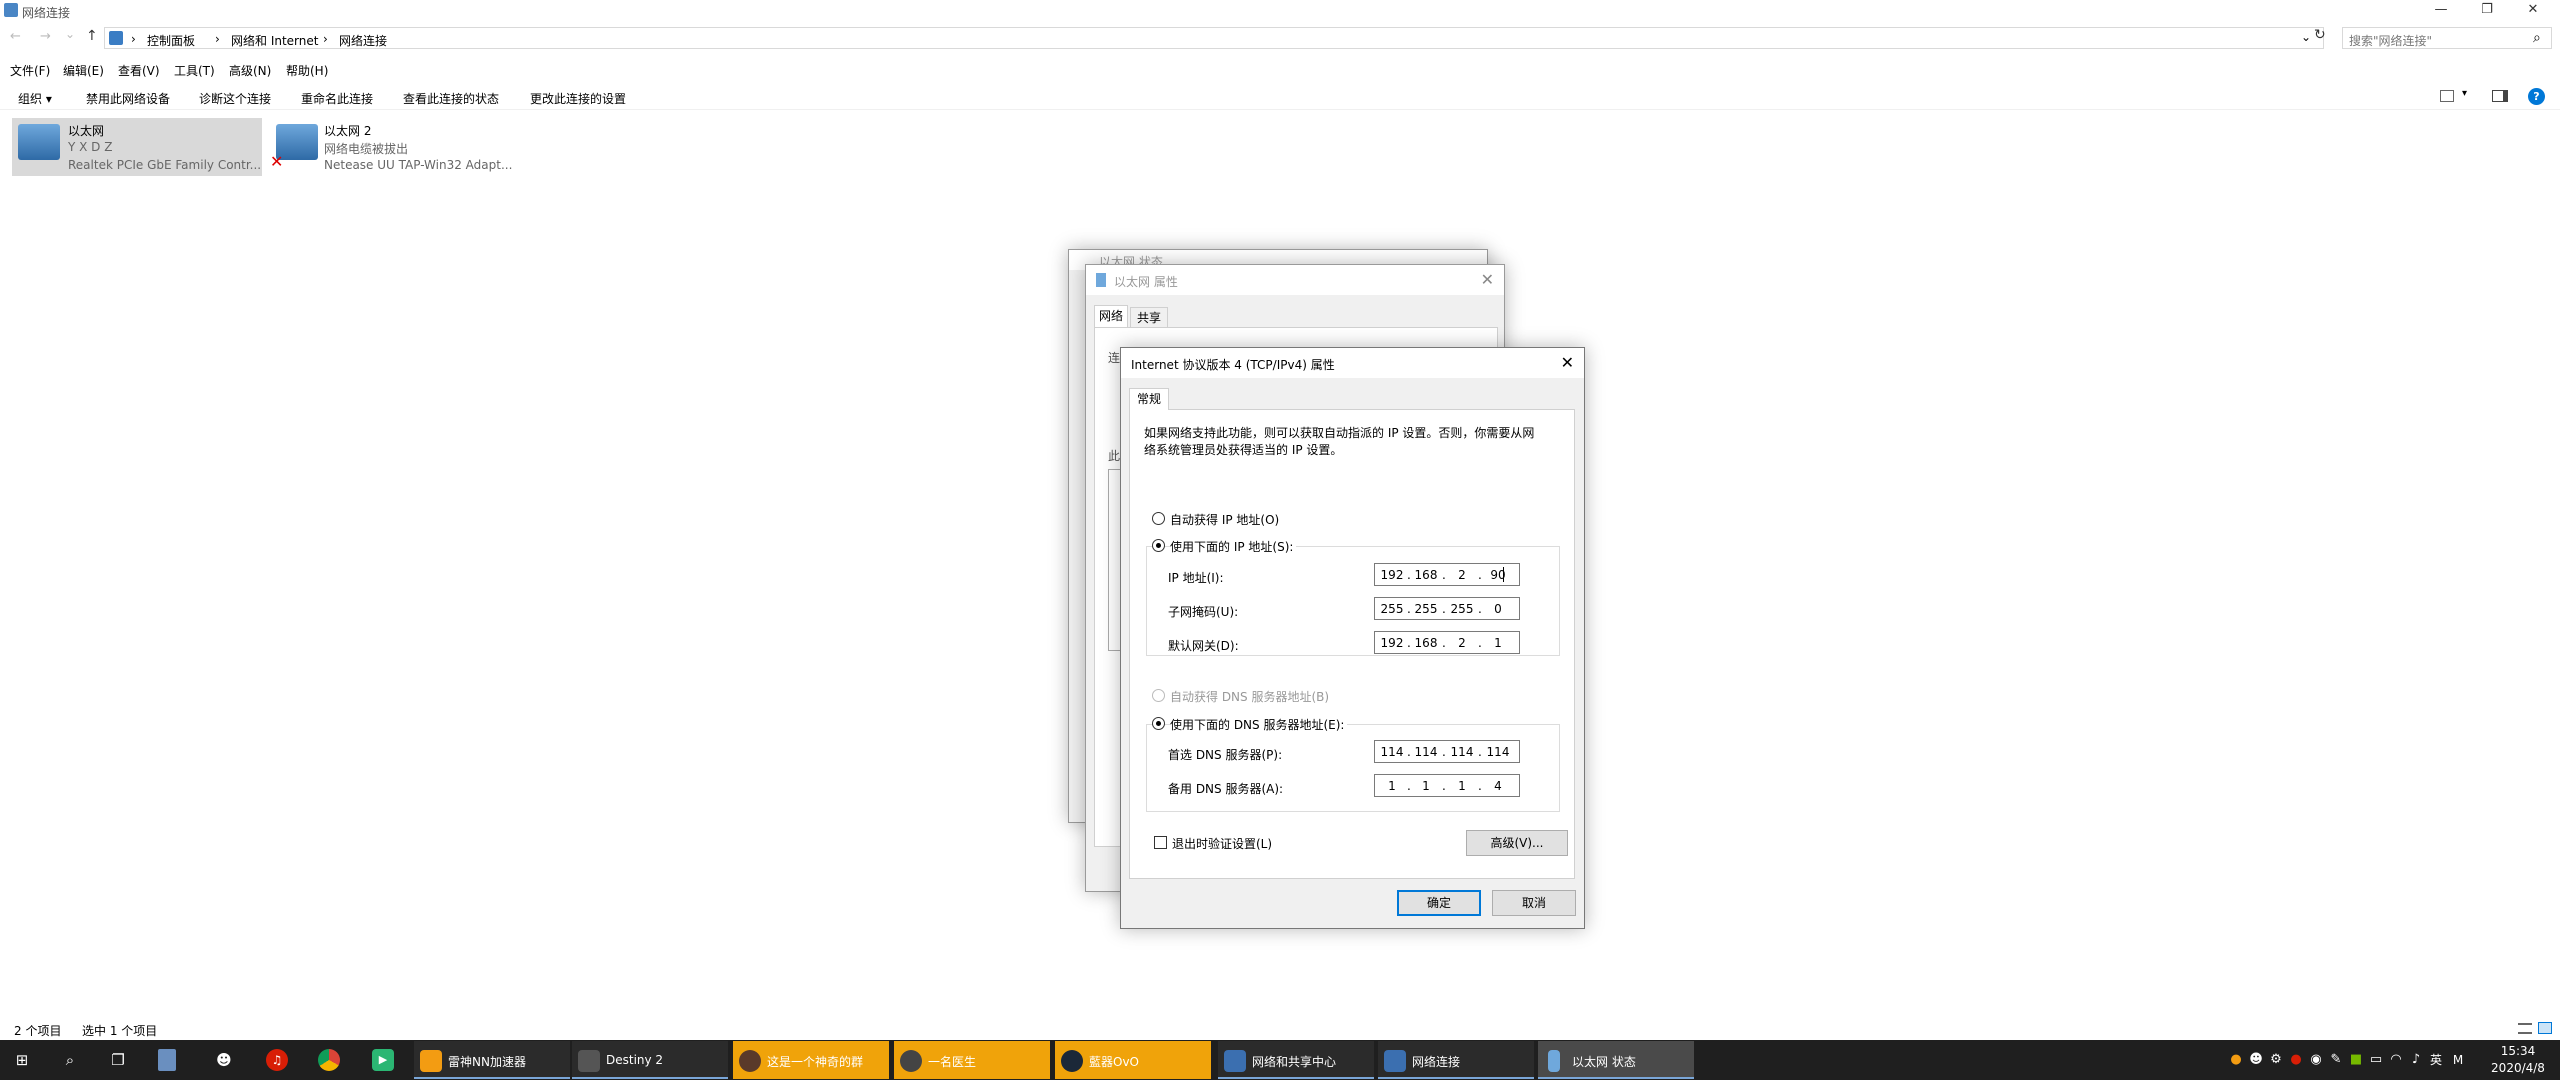 This screenshot has height=1080, width=2560. What do you see at coordinates (250, 70) in the screenshot?
I see `menu-advanced: 高级(N)` at bounding box center [250, 70].